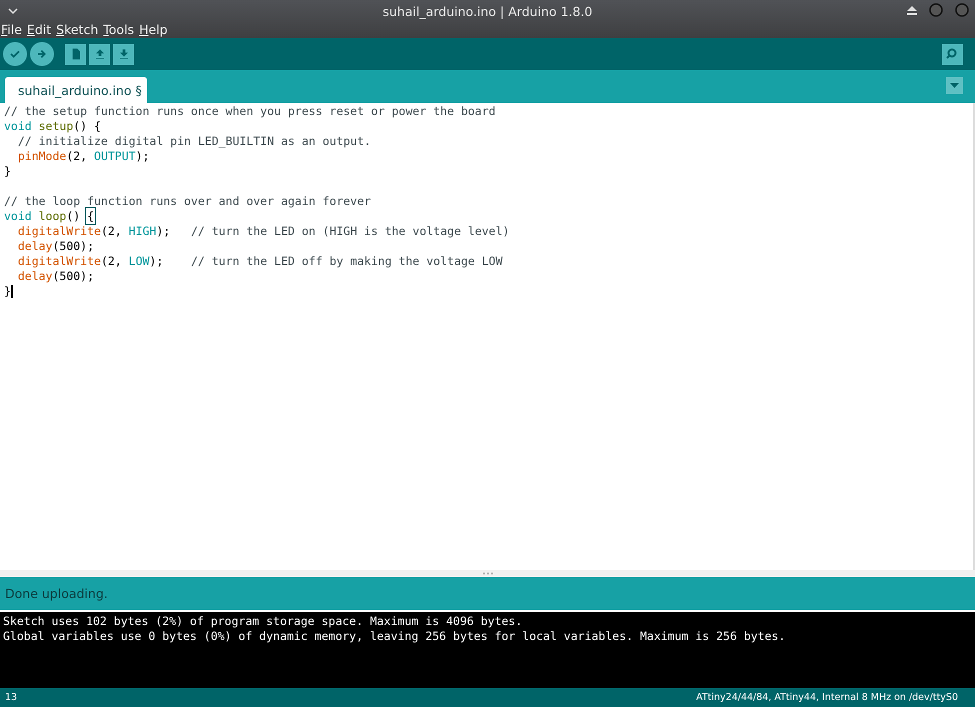  Describe the element at coordinates (90, 216) in the screenshot. I see `matched-bracket: {` at that location.